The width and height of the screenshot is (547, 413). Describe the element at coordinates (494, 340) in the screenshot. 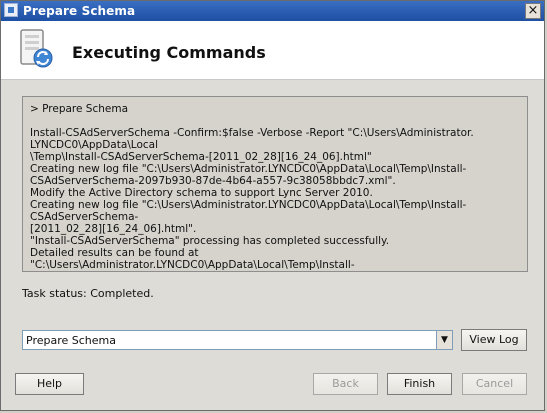

I see `view-log-button: View Log` at that location.